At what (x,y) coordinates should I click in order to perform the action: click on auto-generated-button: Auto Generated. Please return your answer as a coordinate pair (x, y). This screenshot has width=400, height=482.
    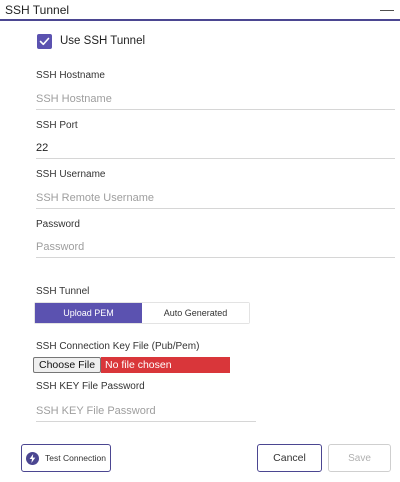
    Looking at the image, I should click on (195, 313).